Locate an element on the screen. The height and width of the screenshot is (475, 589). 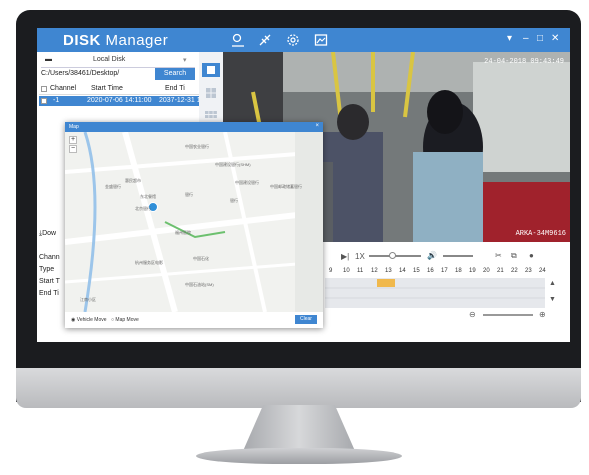
multi-view-tab is located at coordinates (211, 116).